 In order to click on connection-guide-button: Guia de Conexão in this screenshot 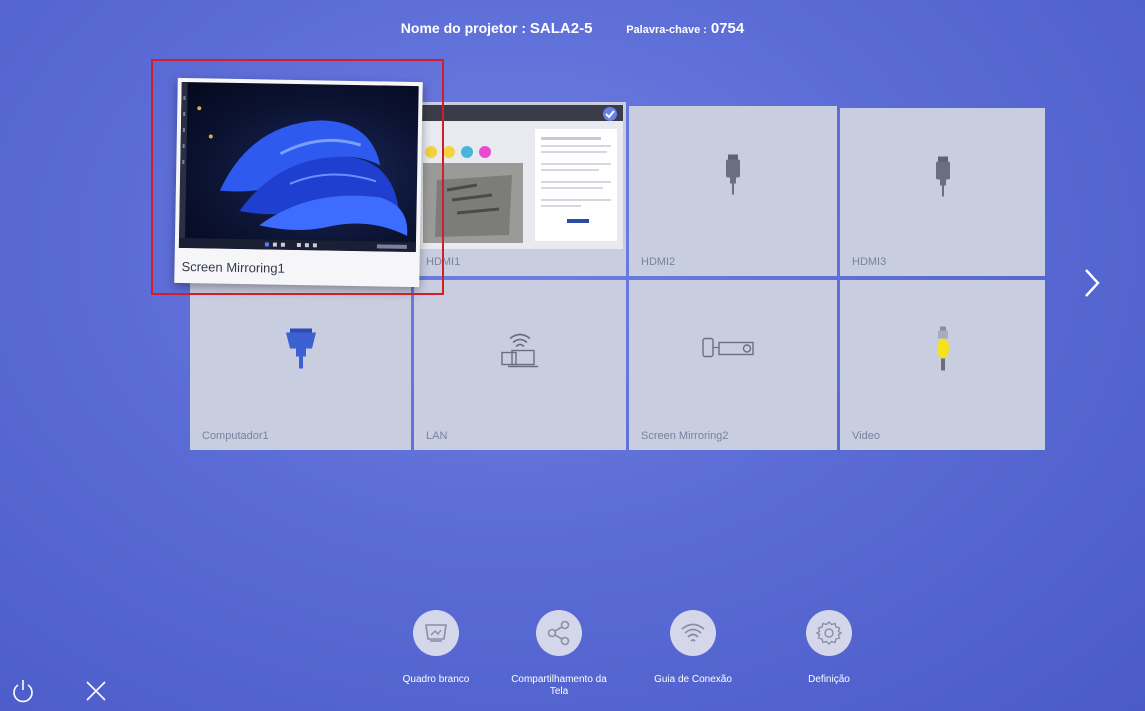, I will do `click(693, 648)`.